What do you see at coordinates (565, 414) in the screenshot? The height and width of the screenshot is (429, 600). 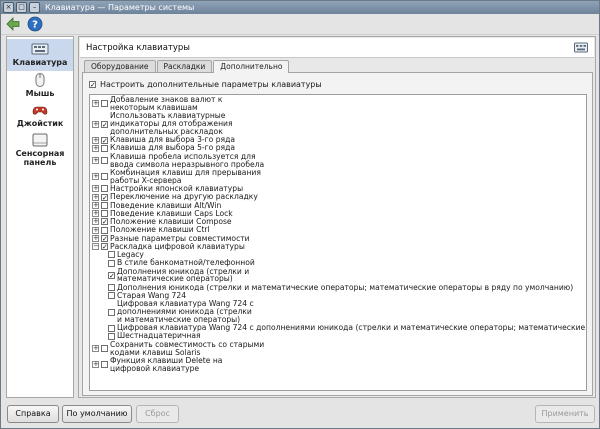 I see `apply-button: Применить` at bounding box center [565, 414].